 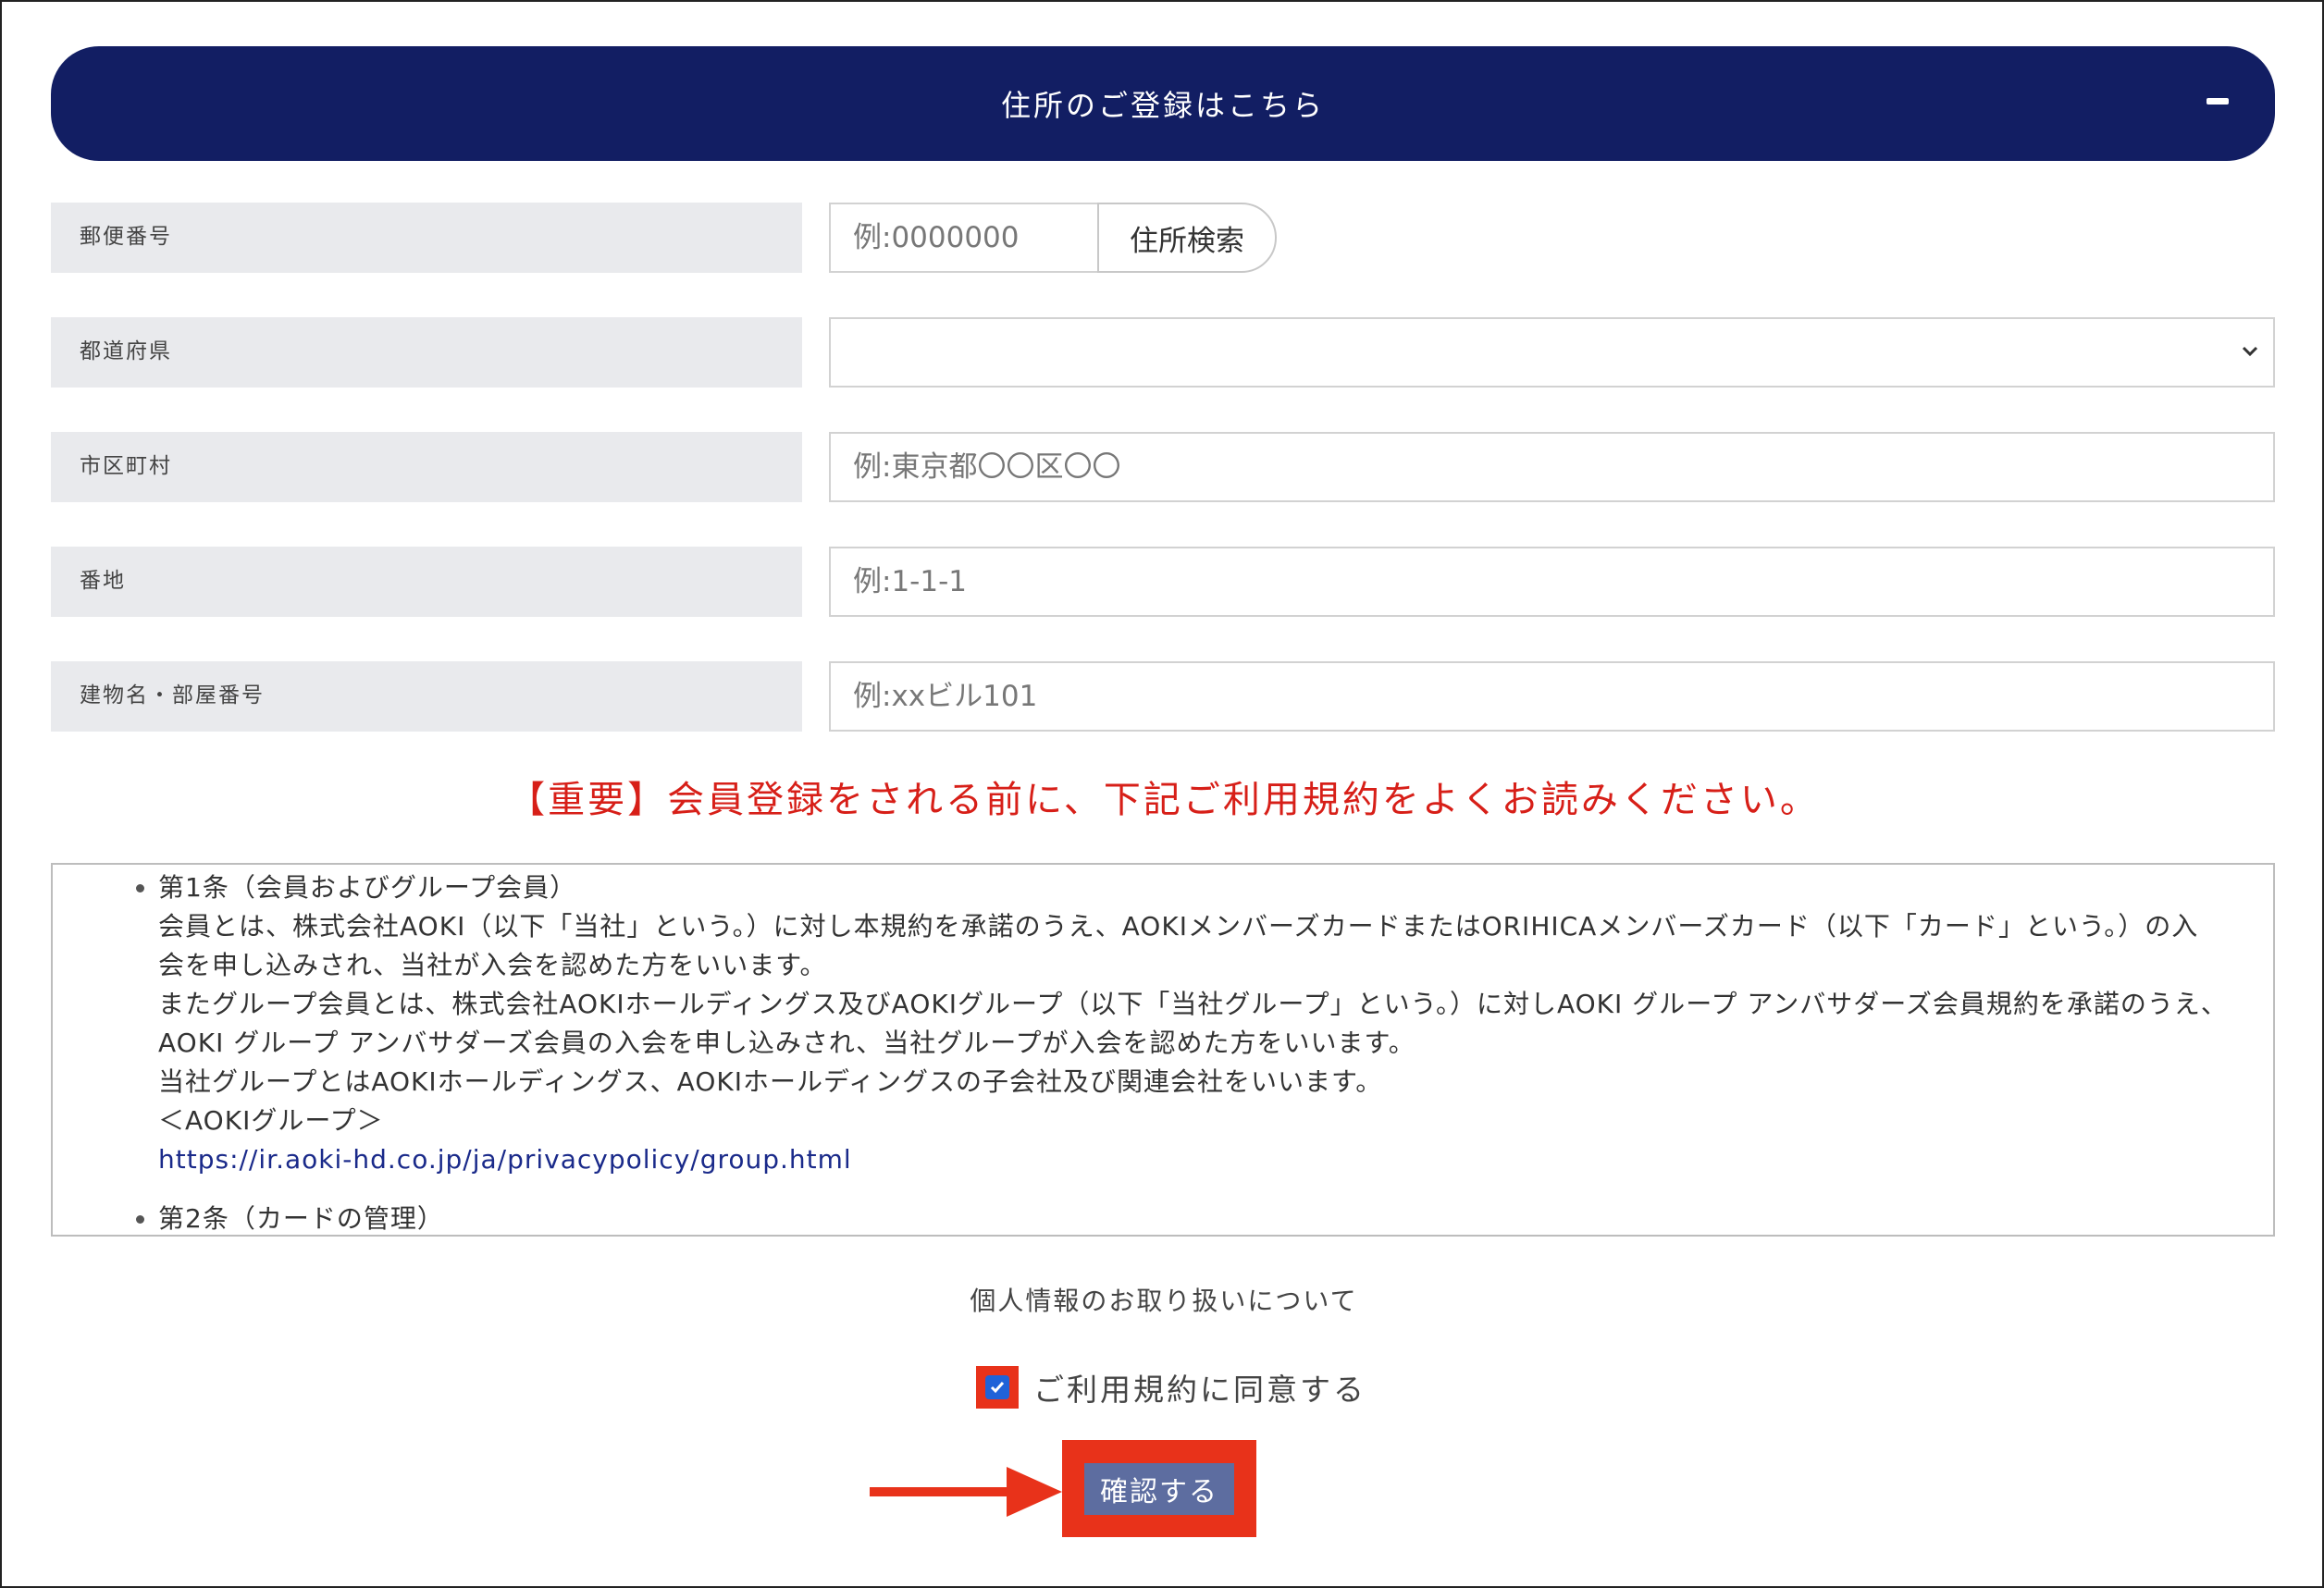 I want to click on address-section-header: 住所のご登録はこちら, so click(x=1163, y=103).